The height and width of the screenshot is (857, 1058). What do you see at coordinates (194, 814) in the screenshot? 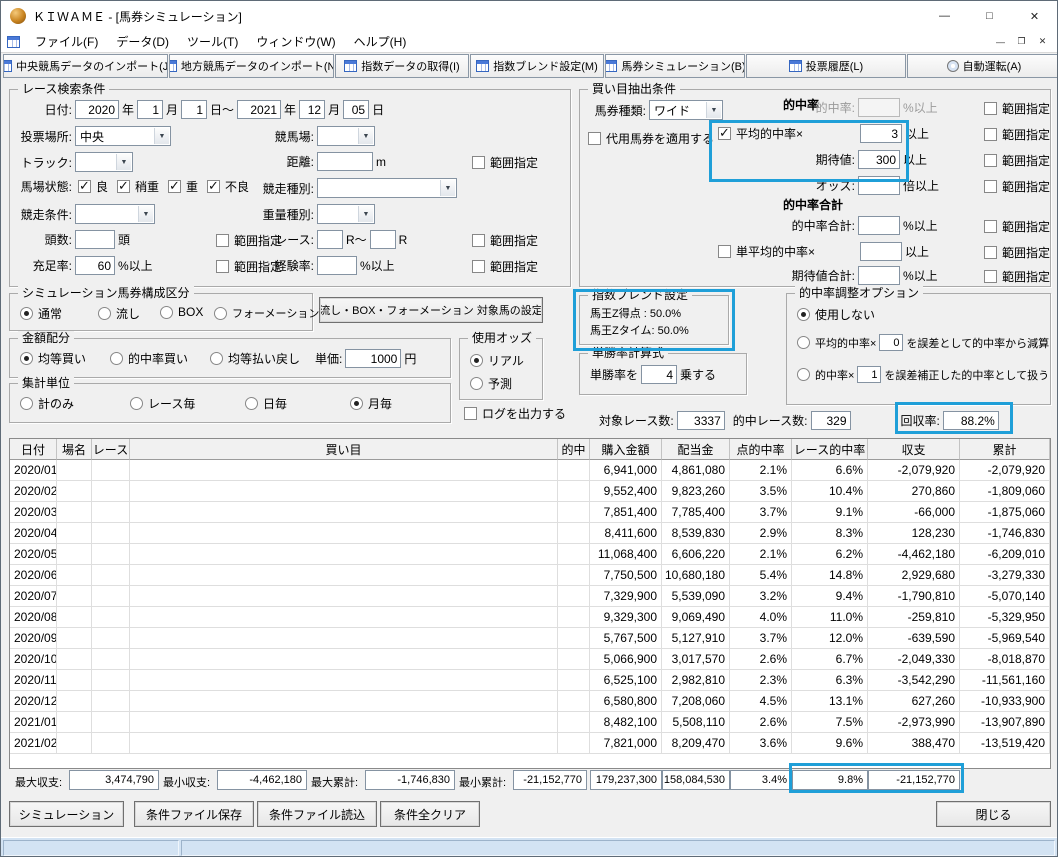
I see `save-condition-file-button: 条件ファイル保存` at bounding box center [194, 814].